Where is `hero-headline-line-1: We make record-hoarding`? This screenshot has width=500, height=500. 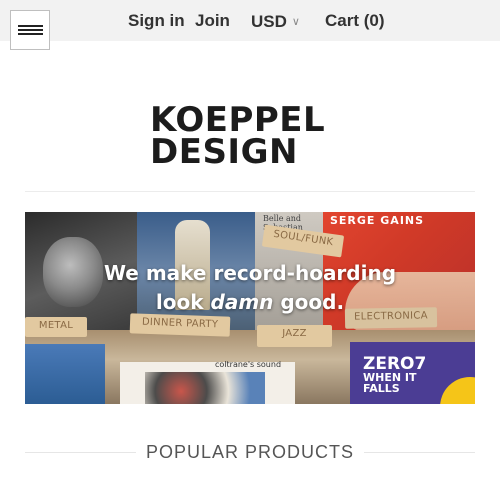
hero-headline-line-1: We make record-hoarding is located at coordinates (250, 273).